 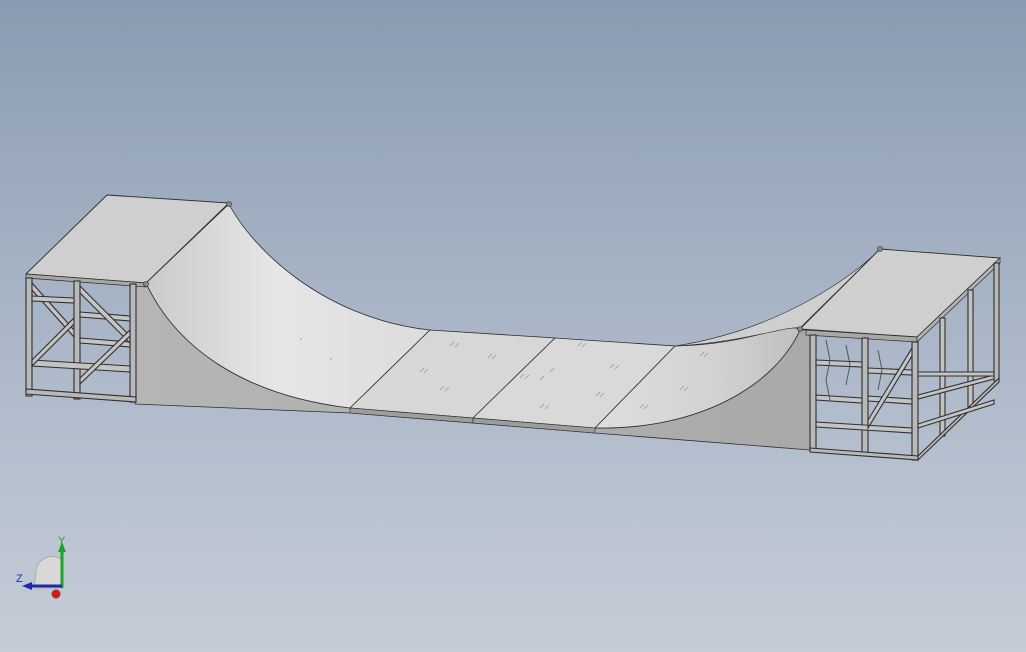 I want to click on z-axis-label: Z, so click(x=19, y=579).